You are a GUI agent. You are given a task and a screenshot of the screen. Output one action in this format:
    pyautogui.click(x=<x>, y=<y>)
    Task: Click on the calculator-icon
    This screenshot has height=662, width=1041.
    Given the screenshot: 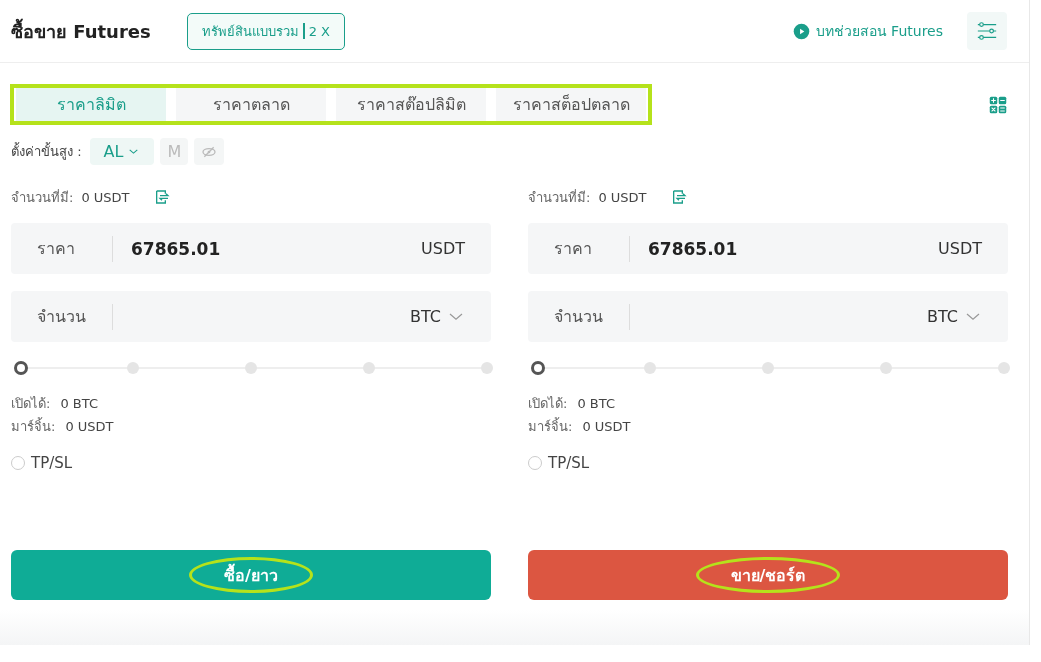 What is the action you would take?
    pyautogui.click(x=998, y=104)
    